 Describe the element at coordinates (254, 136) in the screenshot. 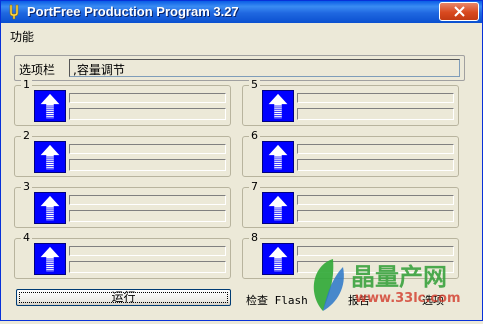

I see `port-number: 6` at that location.